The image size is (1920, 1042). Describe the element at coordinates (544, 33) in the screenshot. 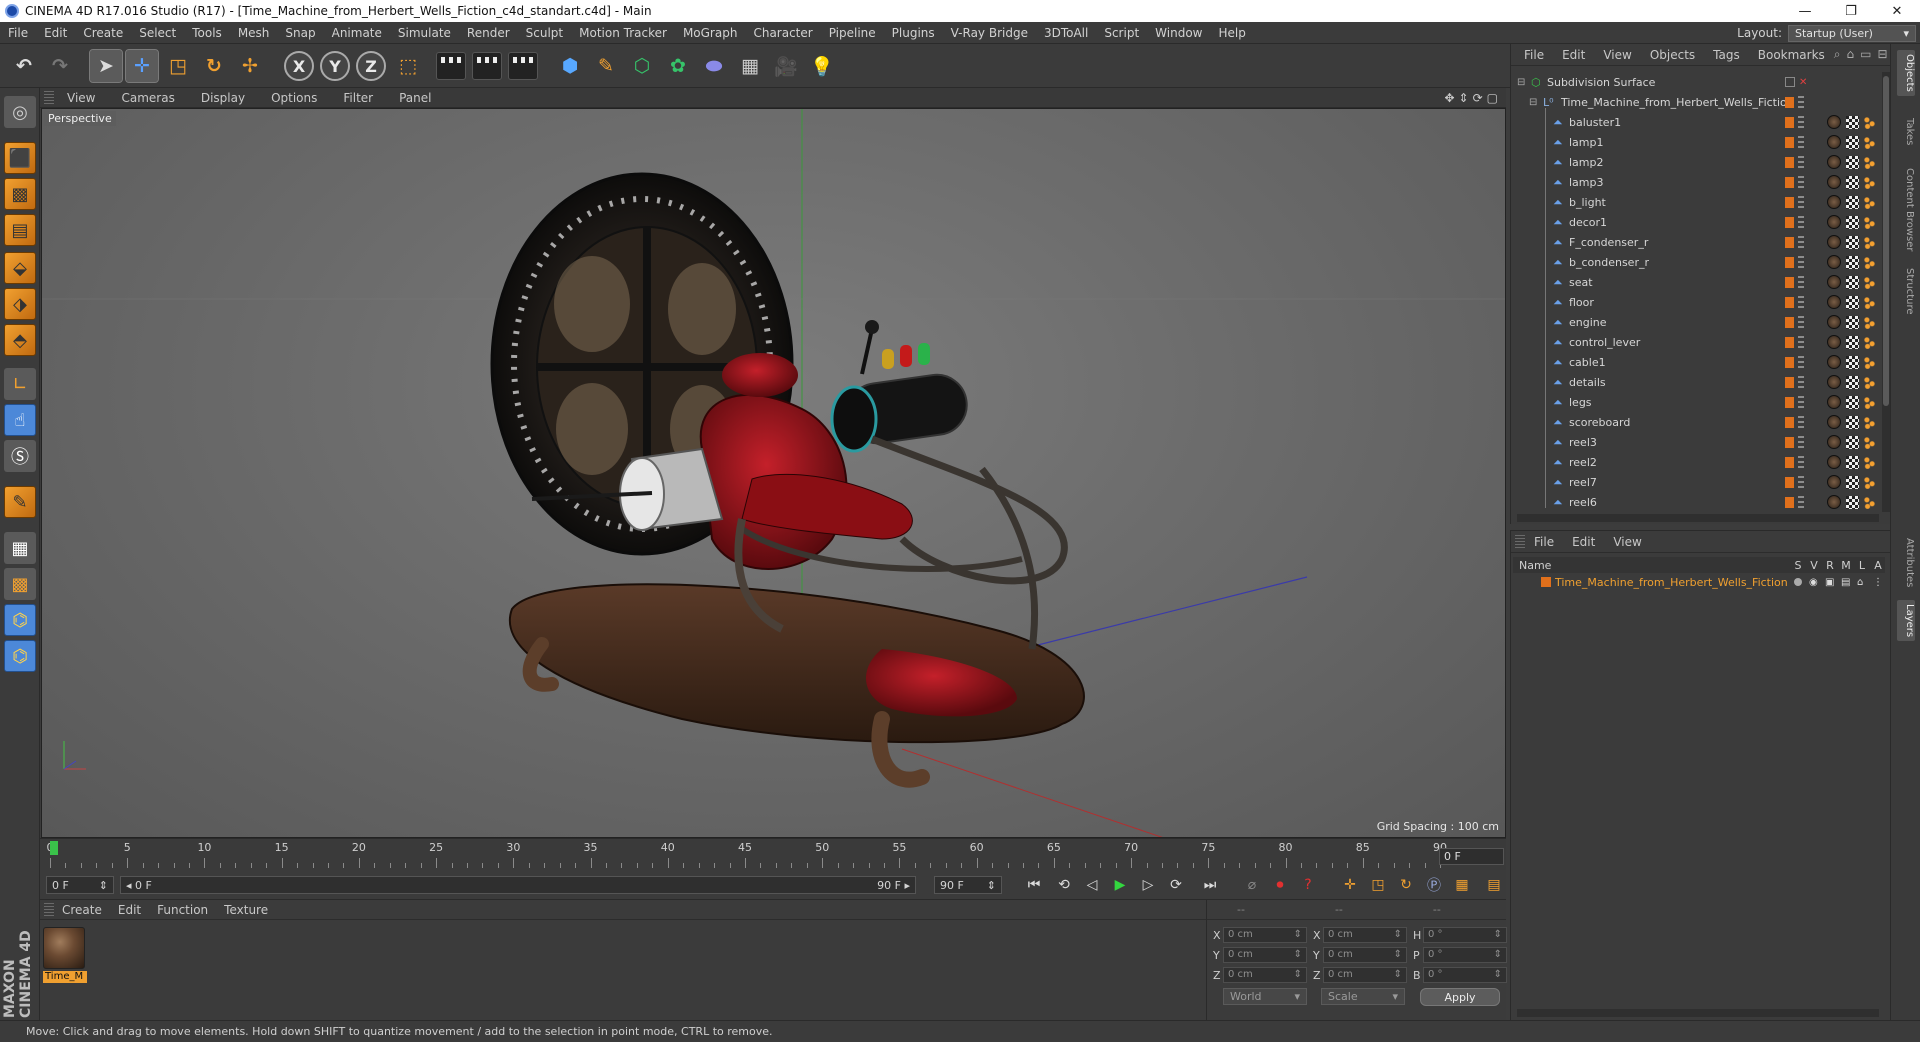

I see `menu-sculpt: Sculpt` at that location.